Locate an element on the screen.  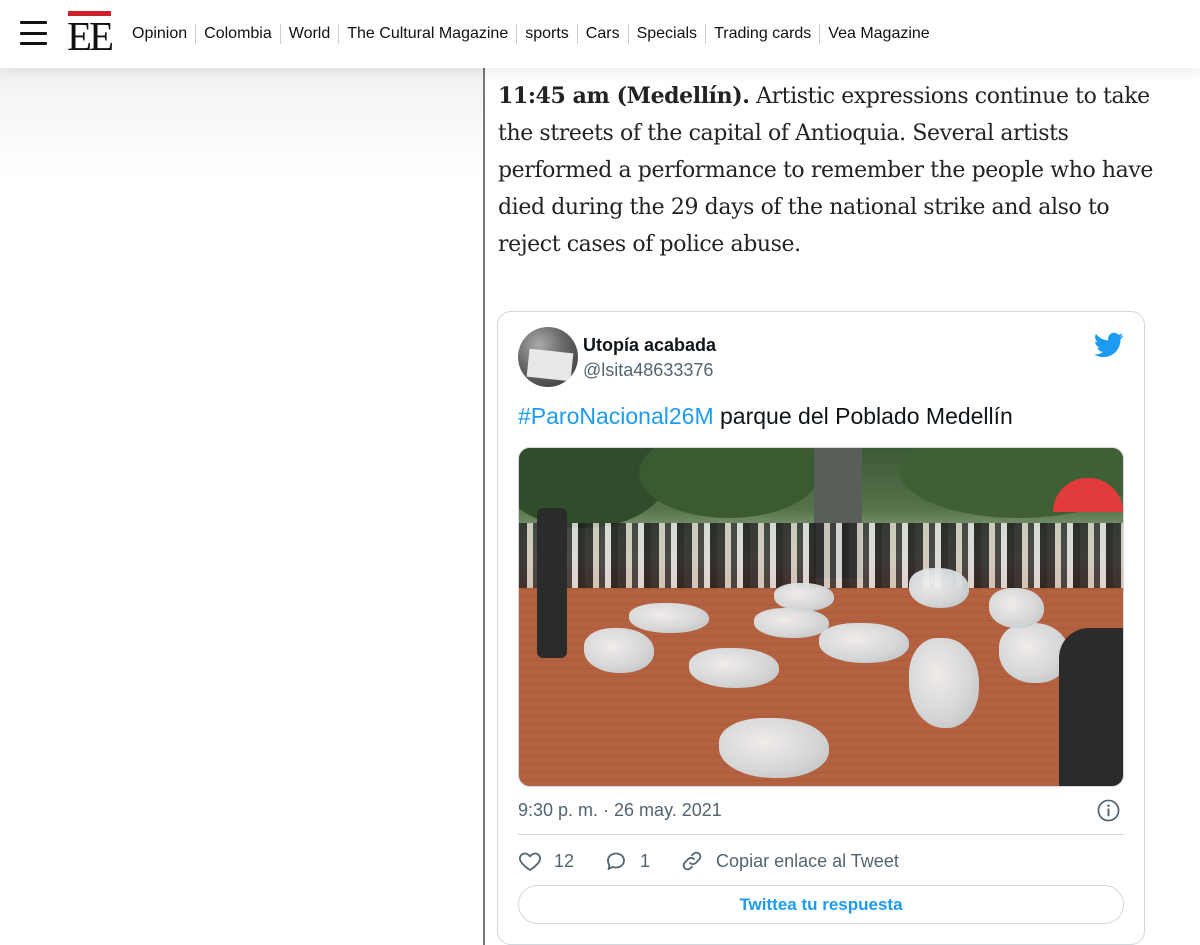
tweet-timestamp: 9:30 p. m. · 26 may. 2021 is located at coordinates (620, 810).